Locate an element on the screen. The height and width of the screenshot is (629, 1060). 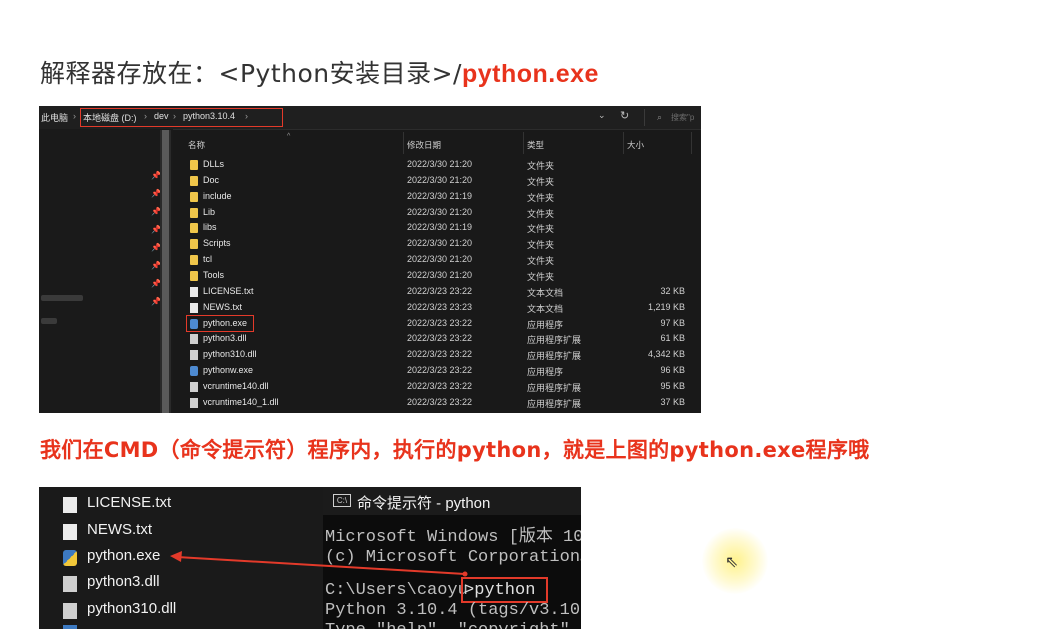
cmd-title: 命令提示符 - python is located at coordinates (424, 503).